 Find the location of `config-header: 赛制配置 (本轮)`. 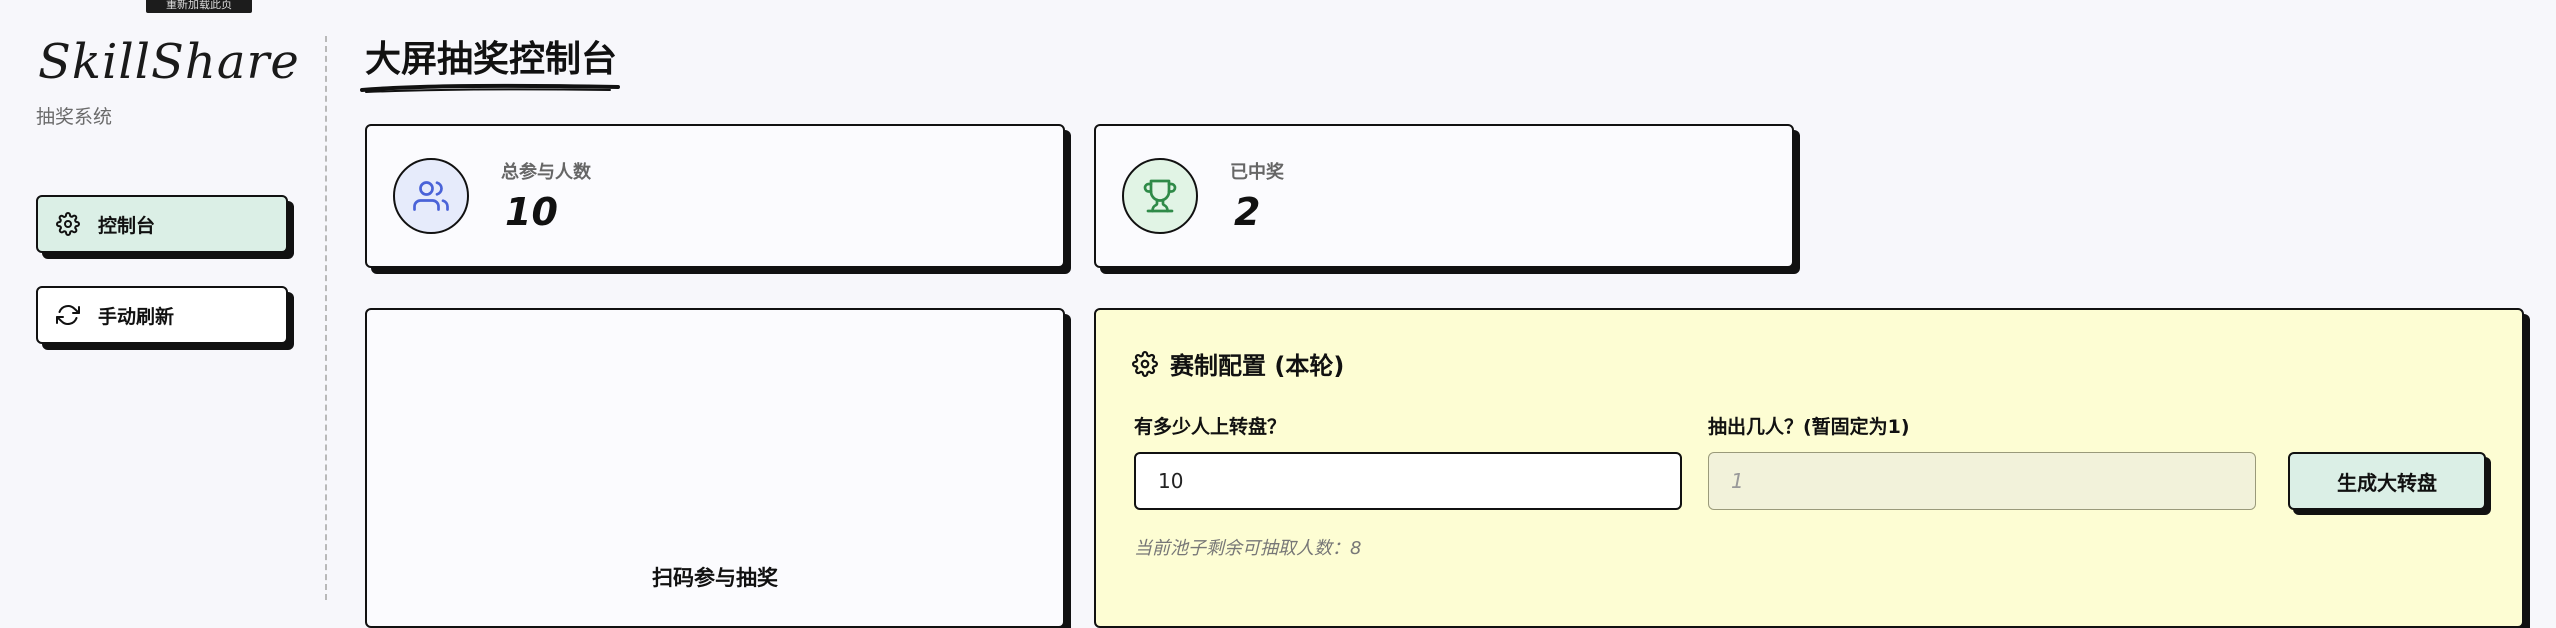

config-header: 赛制配置 (本轮) is located at coordinates (1238, 363).